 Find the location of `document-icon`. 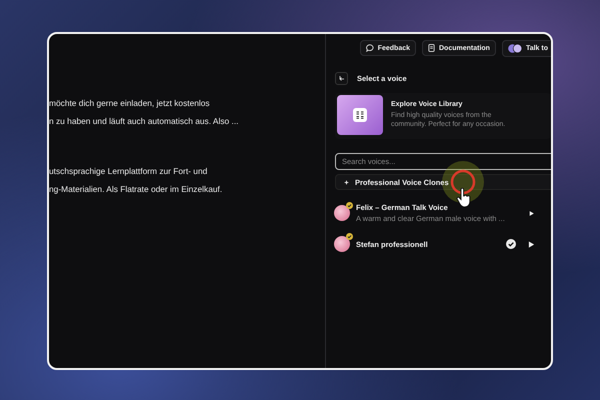

document-icon is located at coordinates (431, 48).